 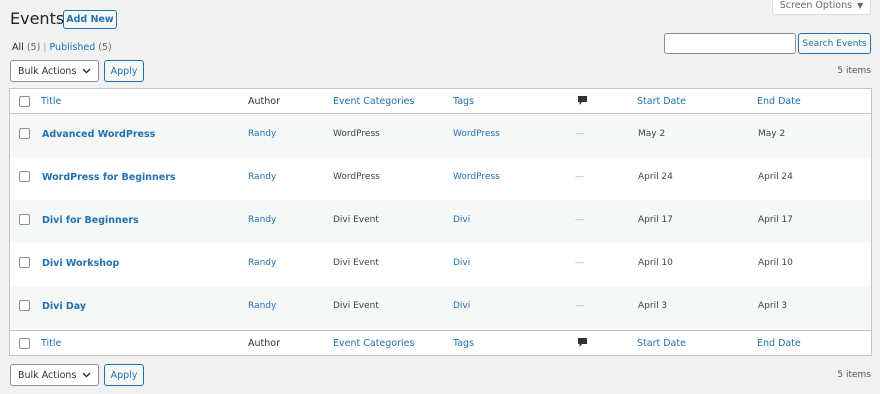 What do you see at coordinates (463, 343) in the screenshot?
I see `column-tags-footer: Tags` at bounding box center [463, 343].